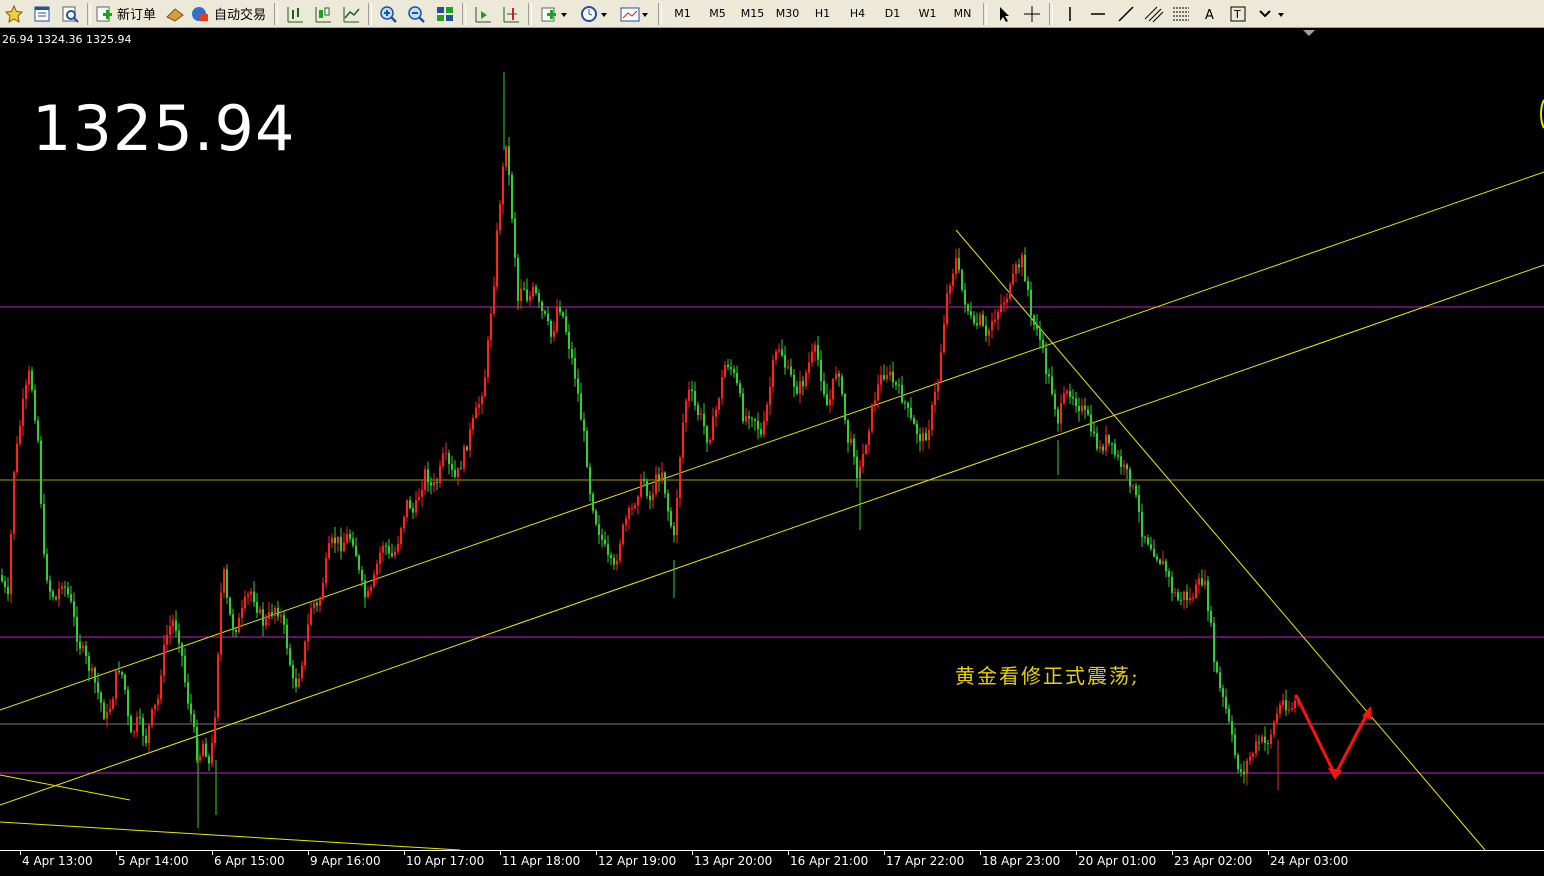  I want to click on lower-left-trendline, so click(65, 787).